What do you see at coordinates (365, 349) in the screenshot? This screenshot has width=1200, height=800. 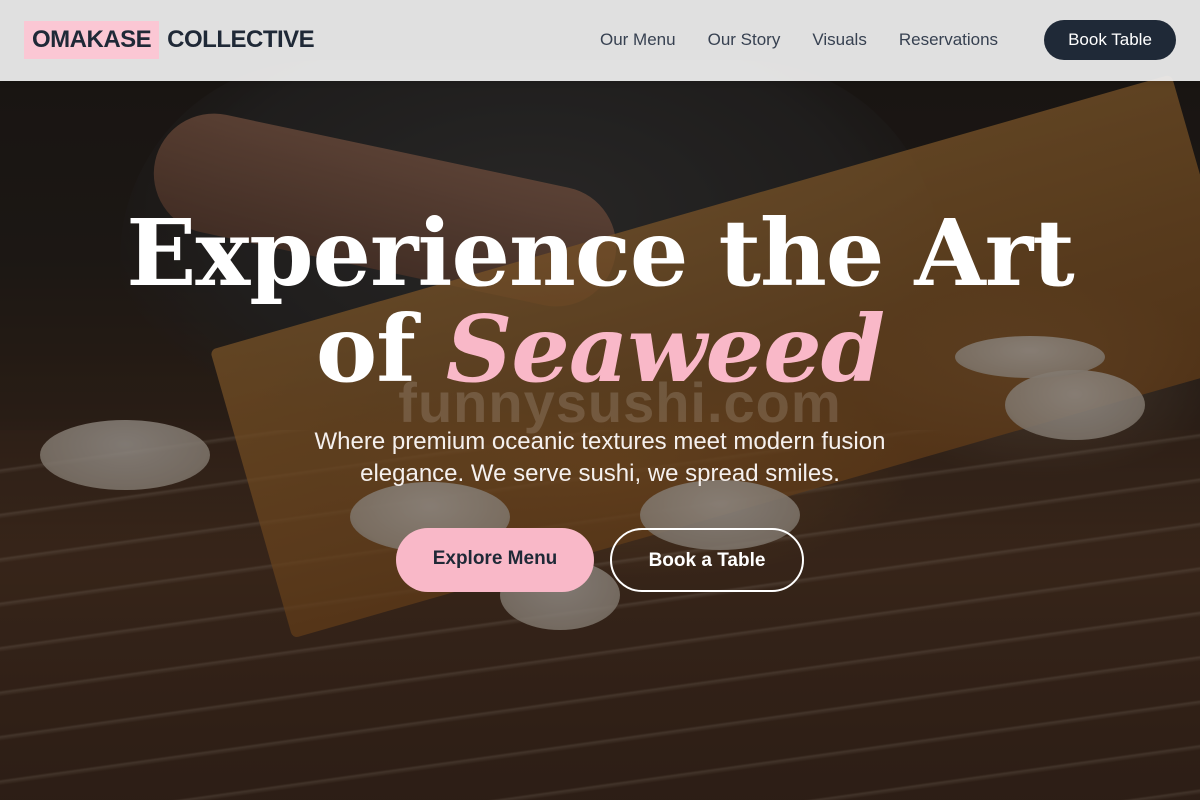 I see `headline-line2-prefix: of` at bounding box center [365, 349].